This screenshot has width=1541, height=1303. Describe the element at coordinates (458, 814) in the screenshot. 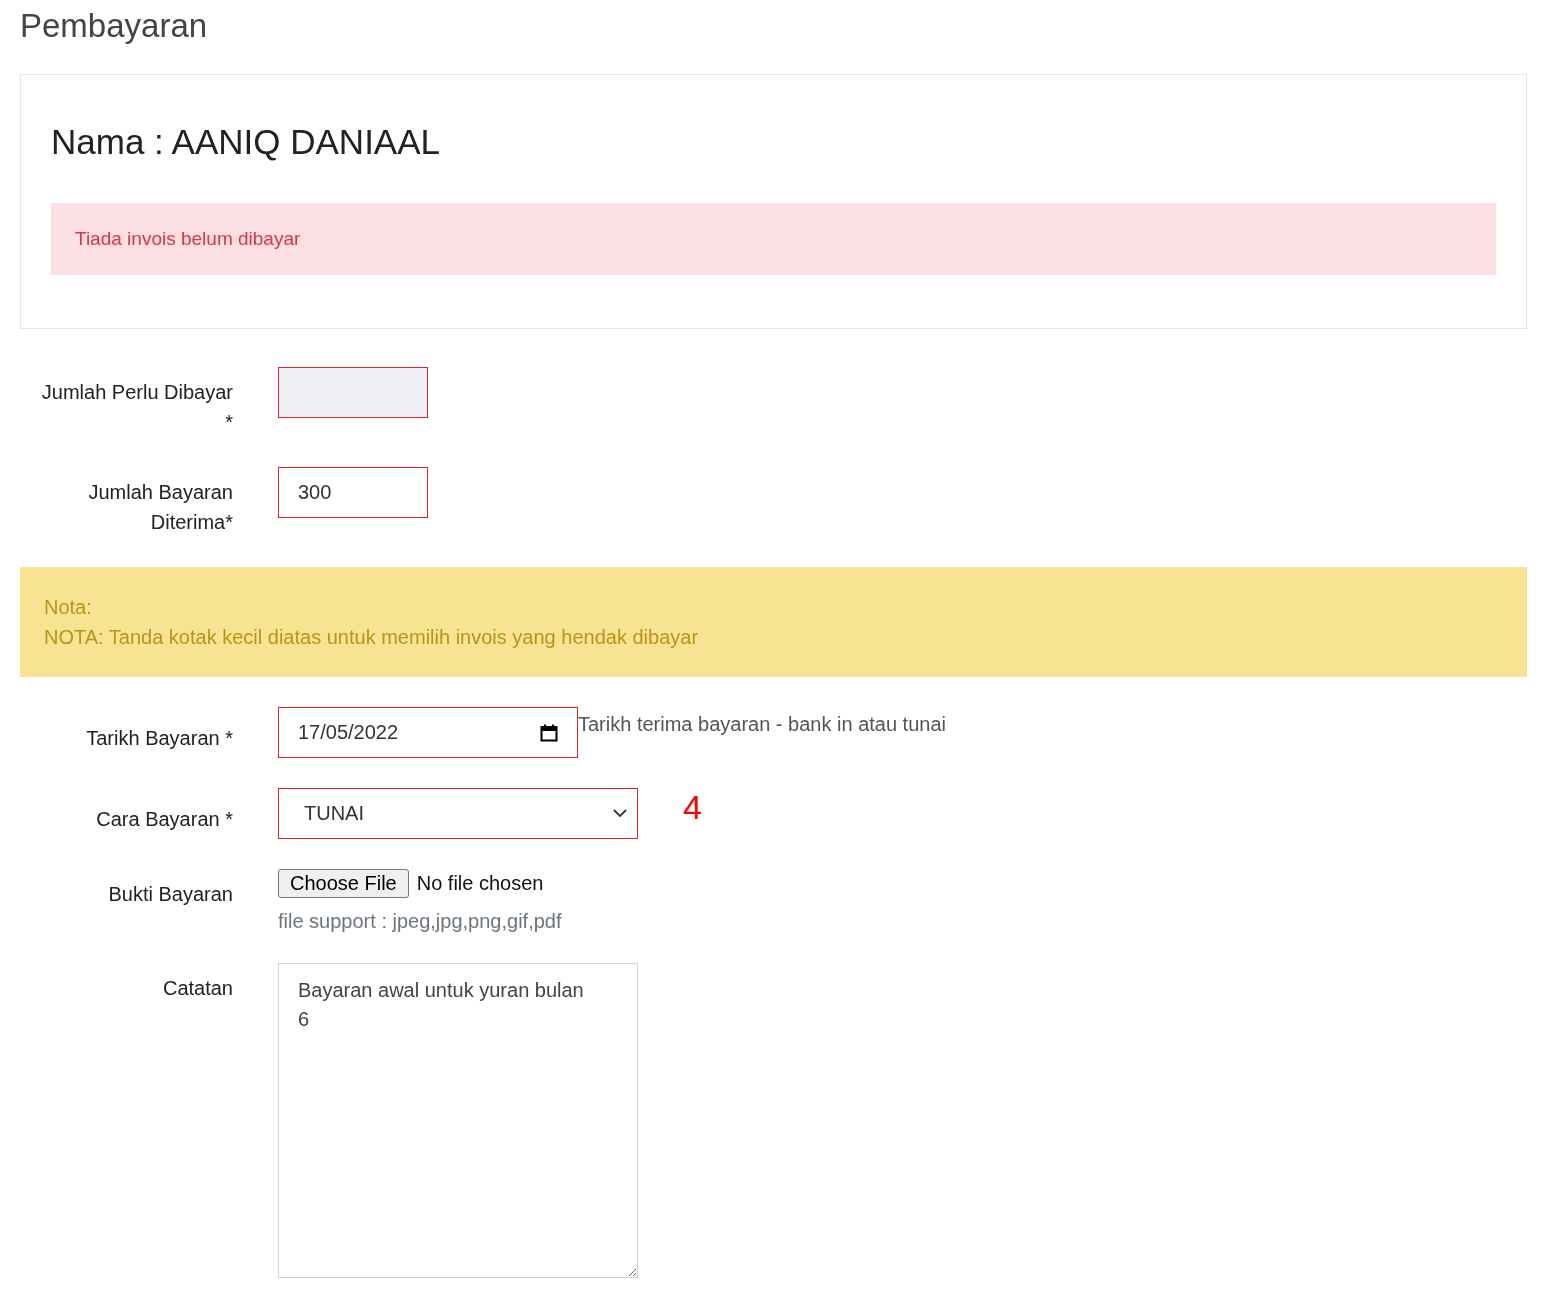

I see `payment-method-select: TUNAI` at that location.